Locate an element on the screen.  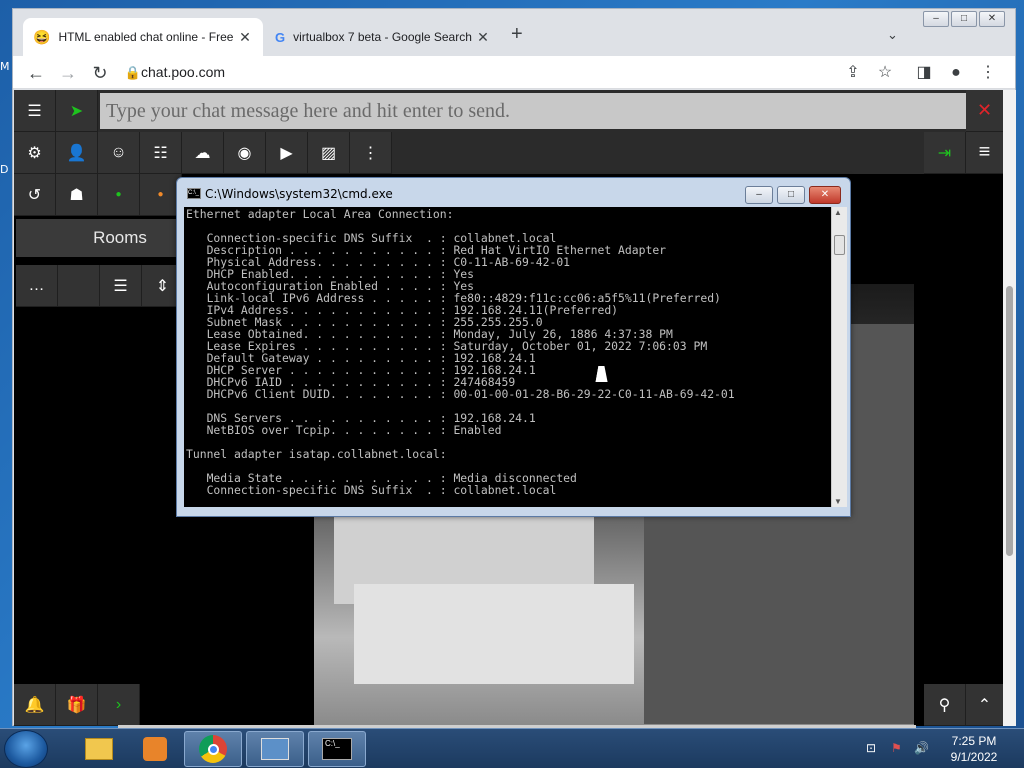
forward-arrow-icon: → is located at coordinates (68, 73).